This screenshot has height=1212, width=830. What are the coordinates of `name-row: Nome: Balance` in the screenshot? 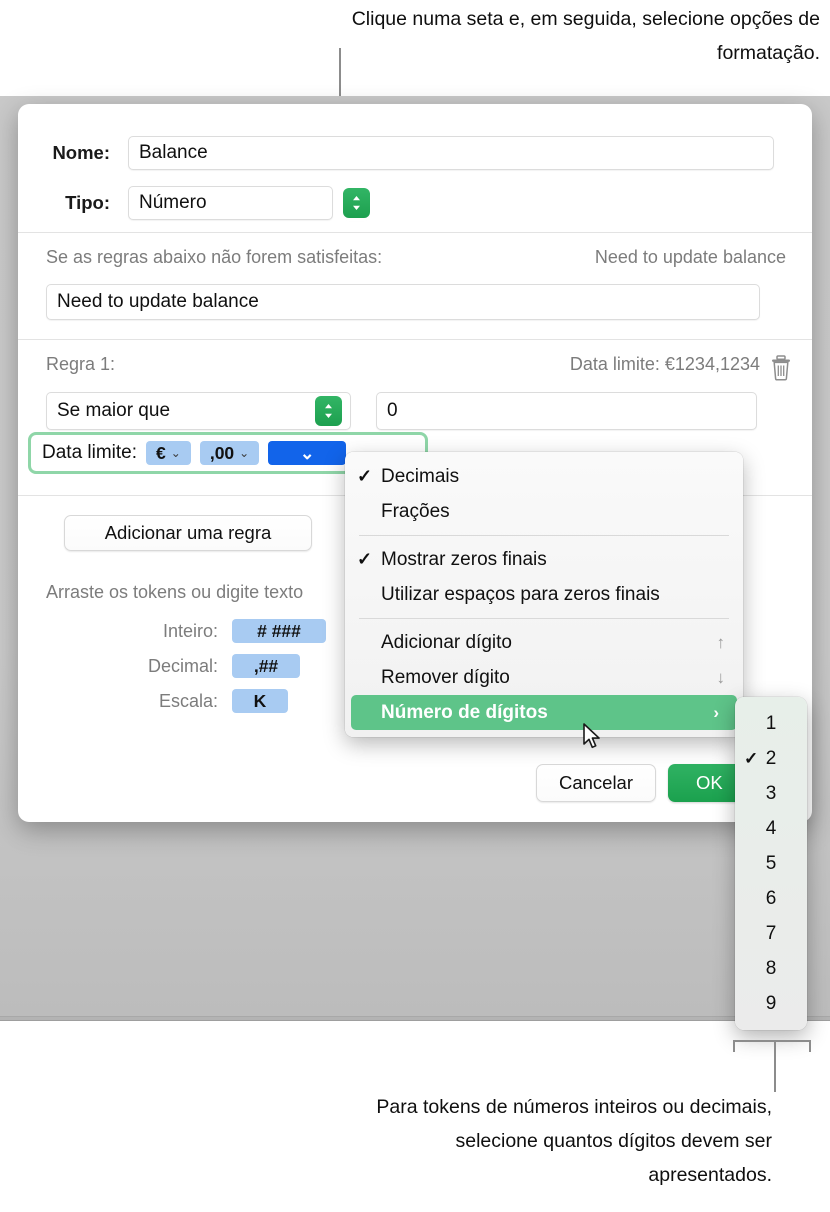 It's located at (415, 153).